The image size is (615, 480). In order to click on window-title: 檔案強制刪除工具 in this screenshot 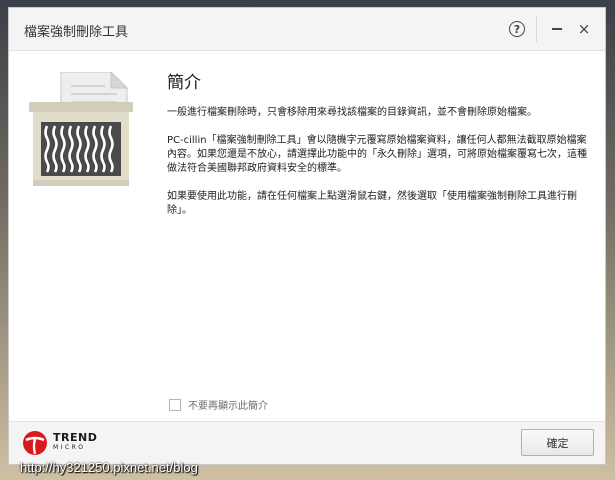, I will do `click(76, 32)`.